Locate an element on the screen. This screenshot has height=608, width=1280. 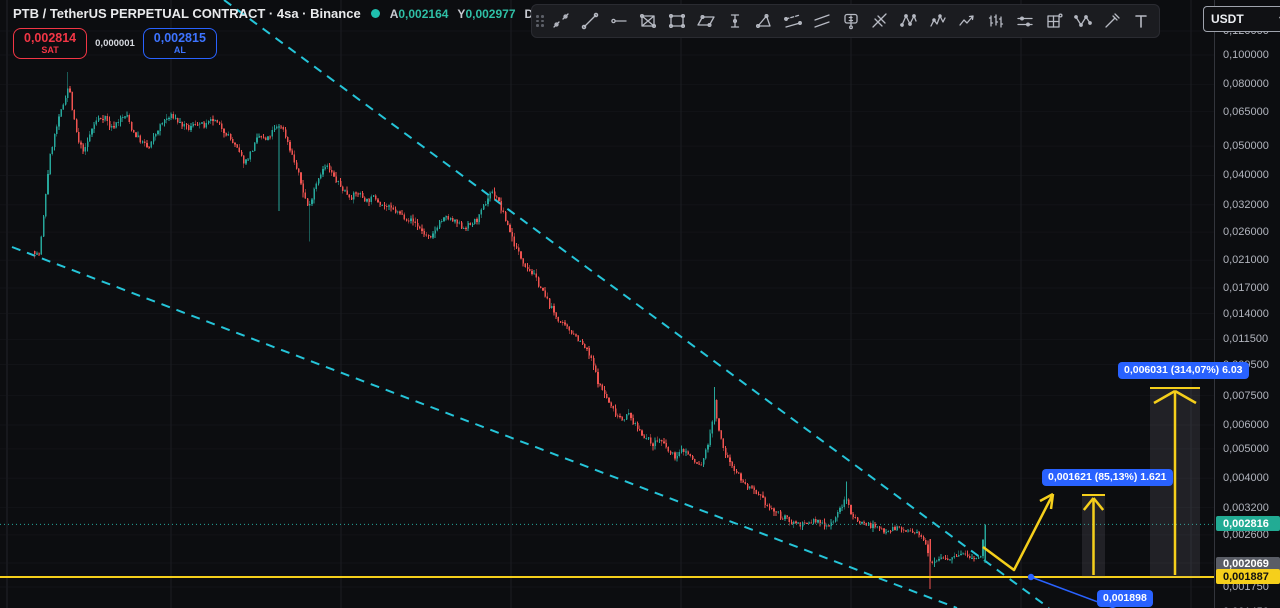
vertical-range-icon is located at coordinates (734, 21).